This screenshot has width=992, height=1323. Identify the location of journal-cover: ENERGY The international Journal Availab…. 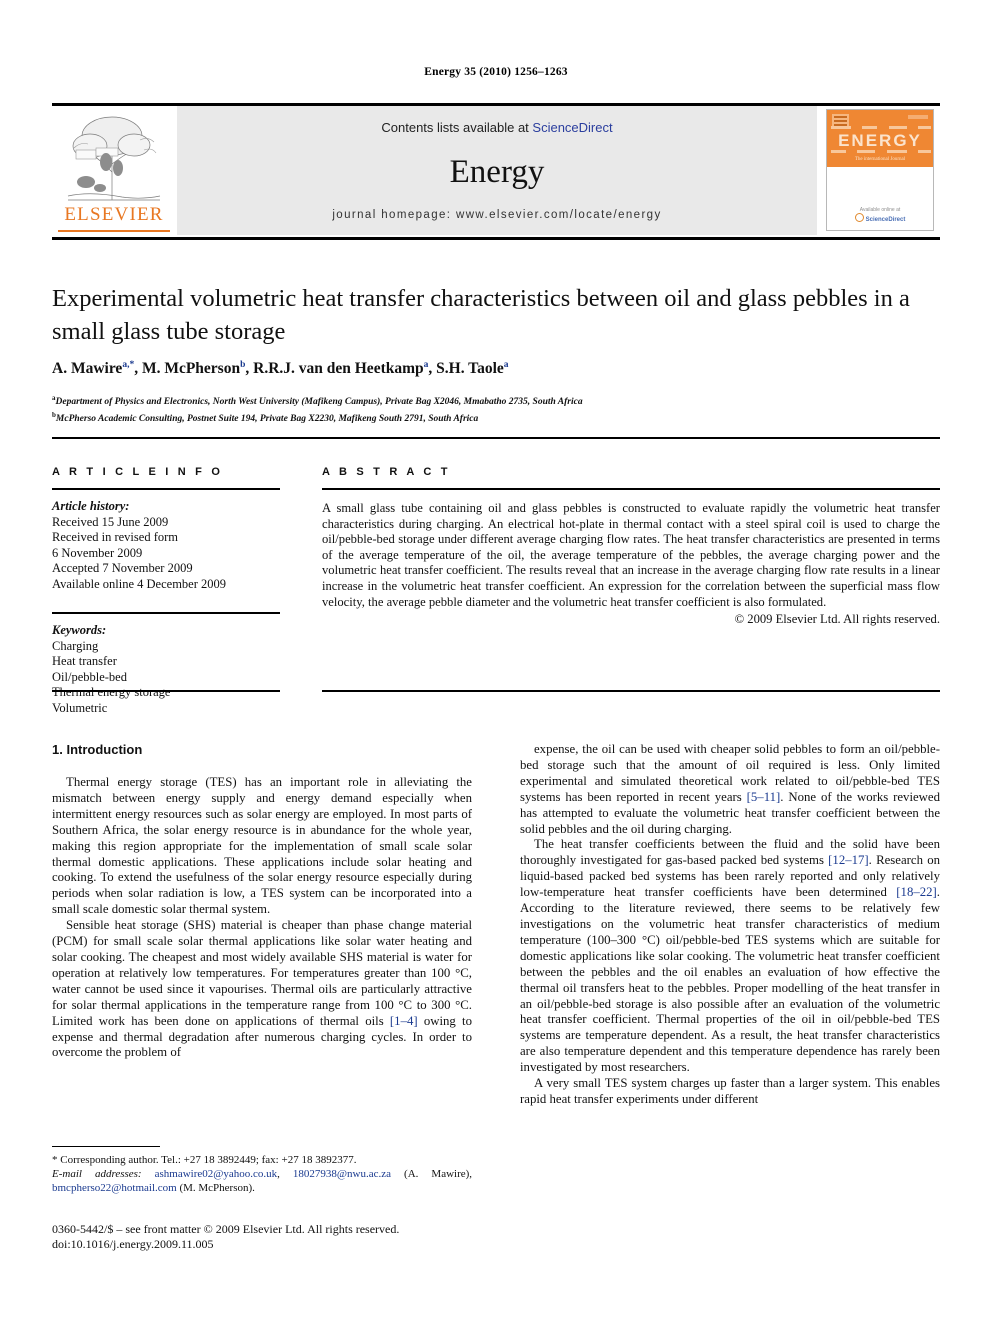
(879, 170).